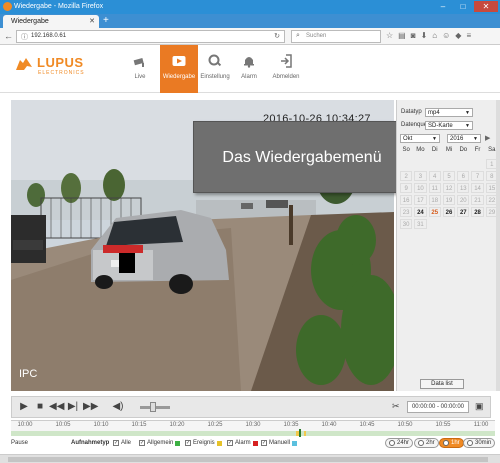 This screenshot has height=463, width=500. Describe the element at coordinates (420, 176) in the screenshot. I see `calendar-day: 3` at that location.